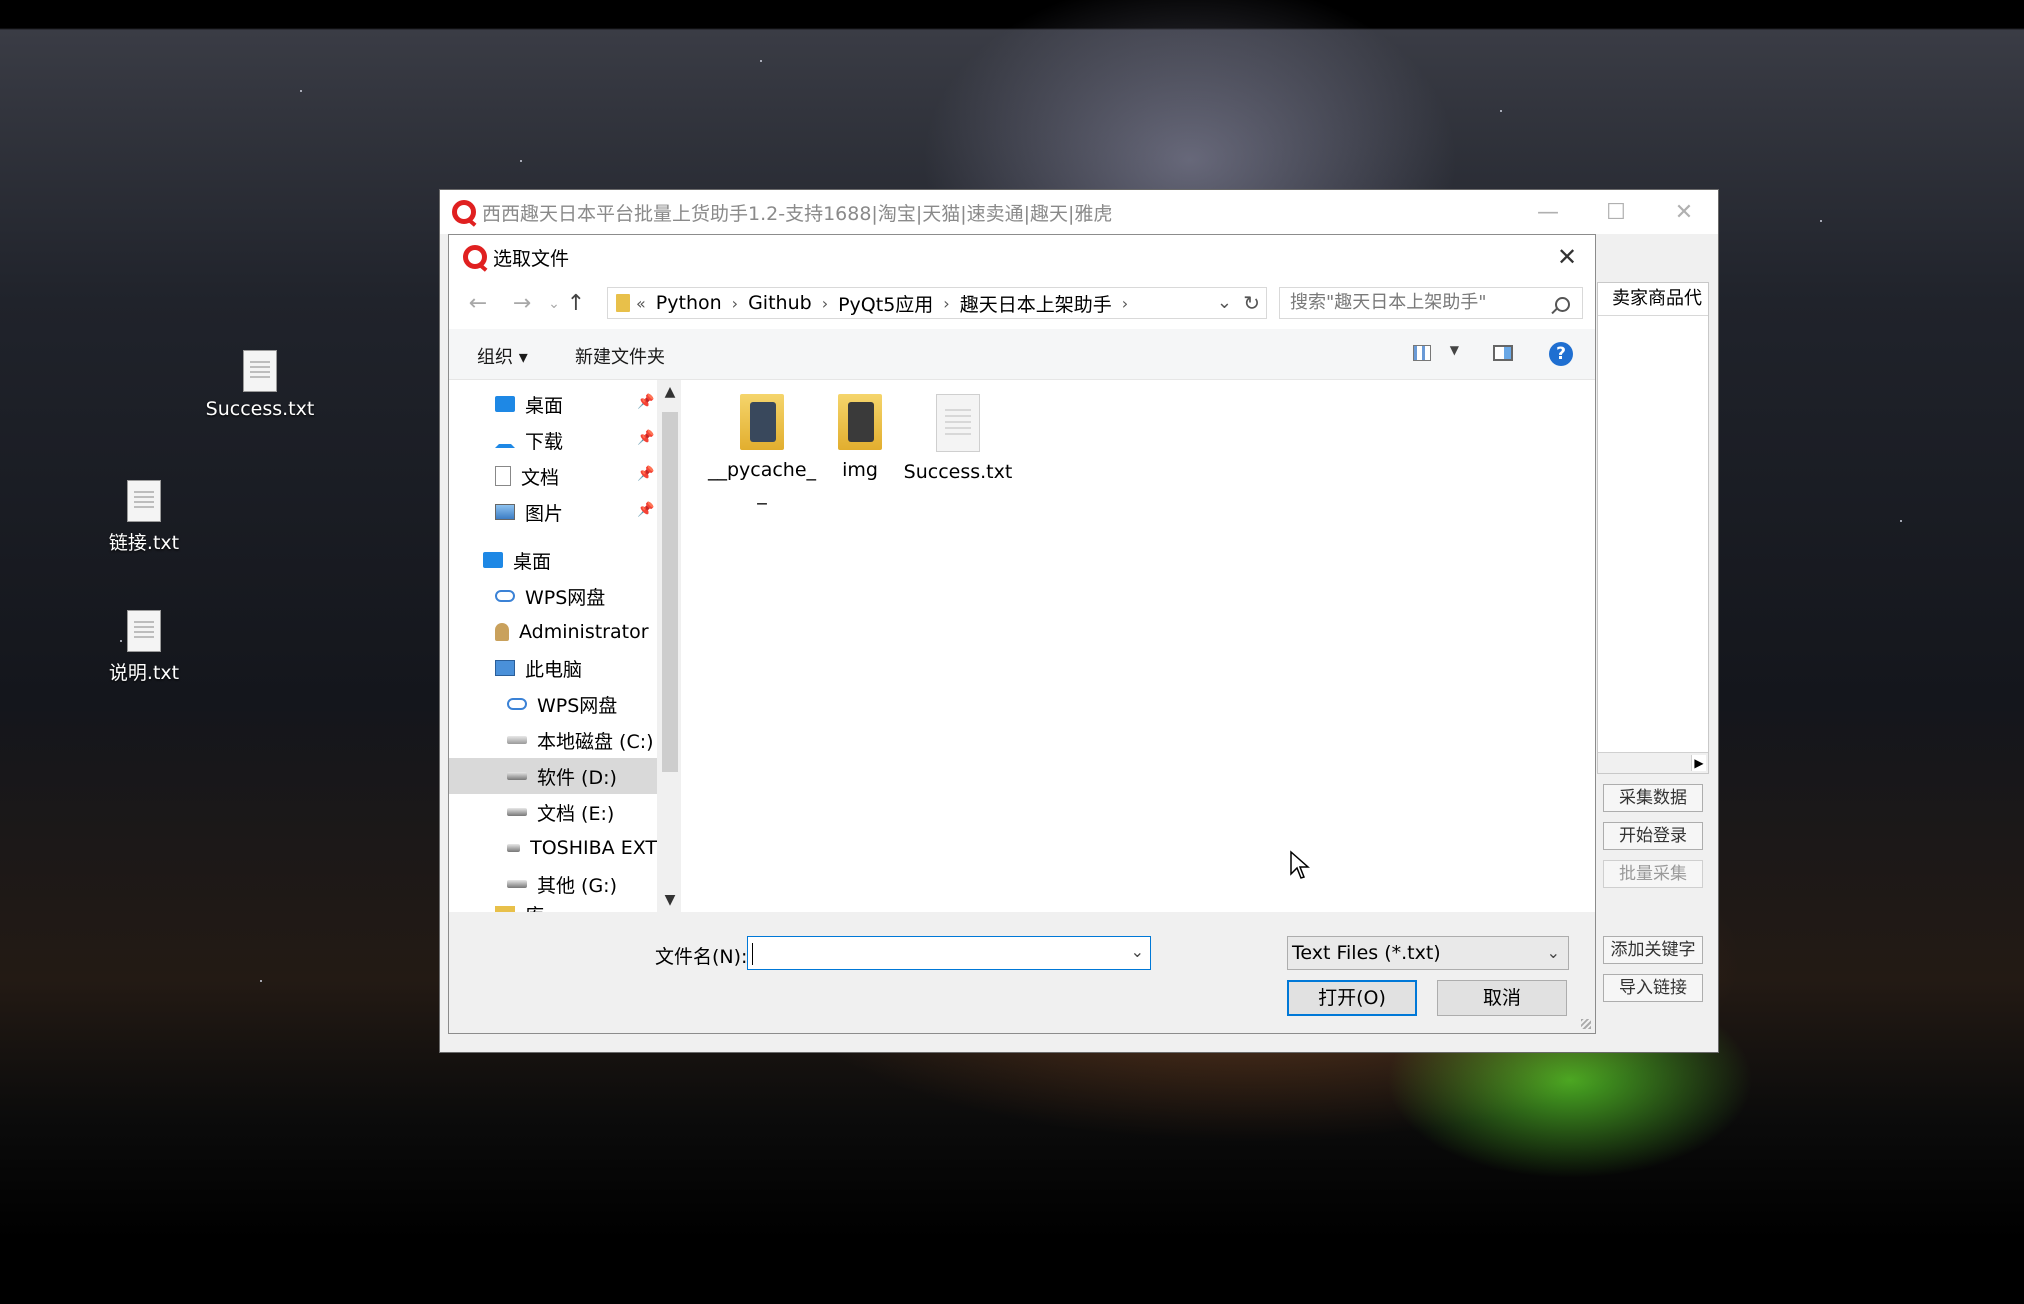 The height and width of the screenshot is (1304, 2024). Describe the element at coordinates (1653, 950) in the screenshot. I see `add-keyword-button: 添加关键字` at that location.